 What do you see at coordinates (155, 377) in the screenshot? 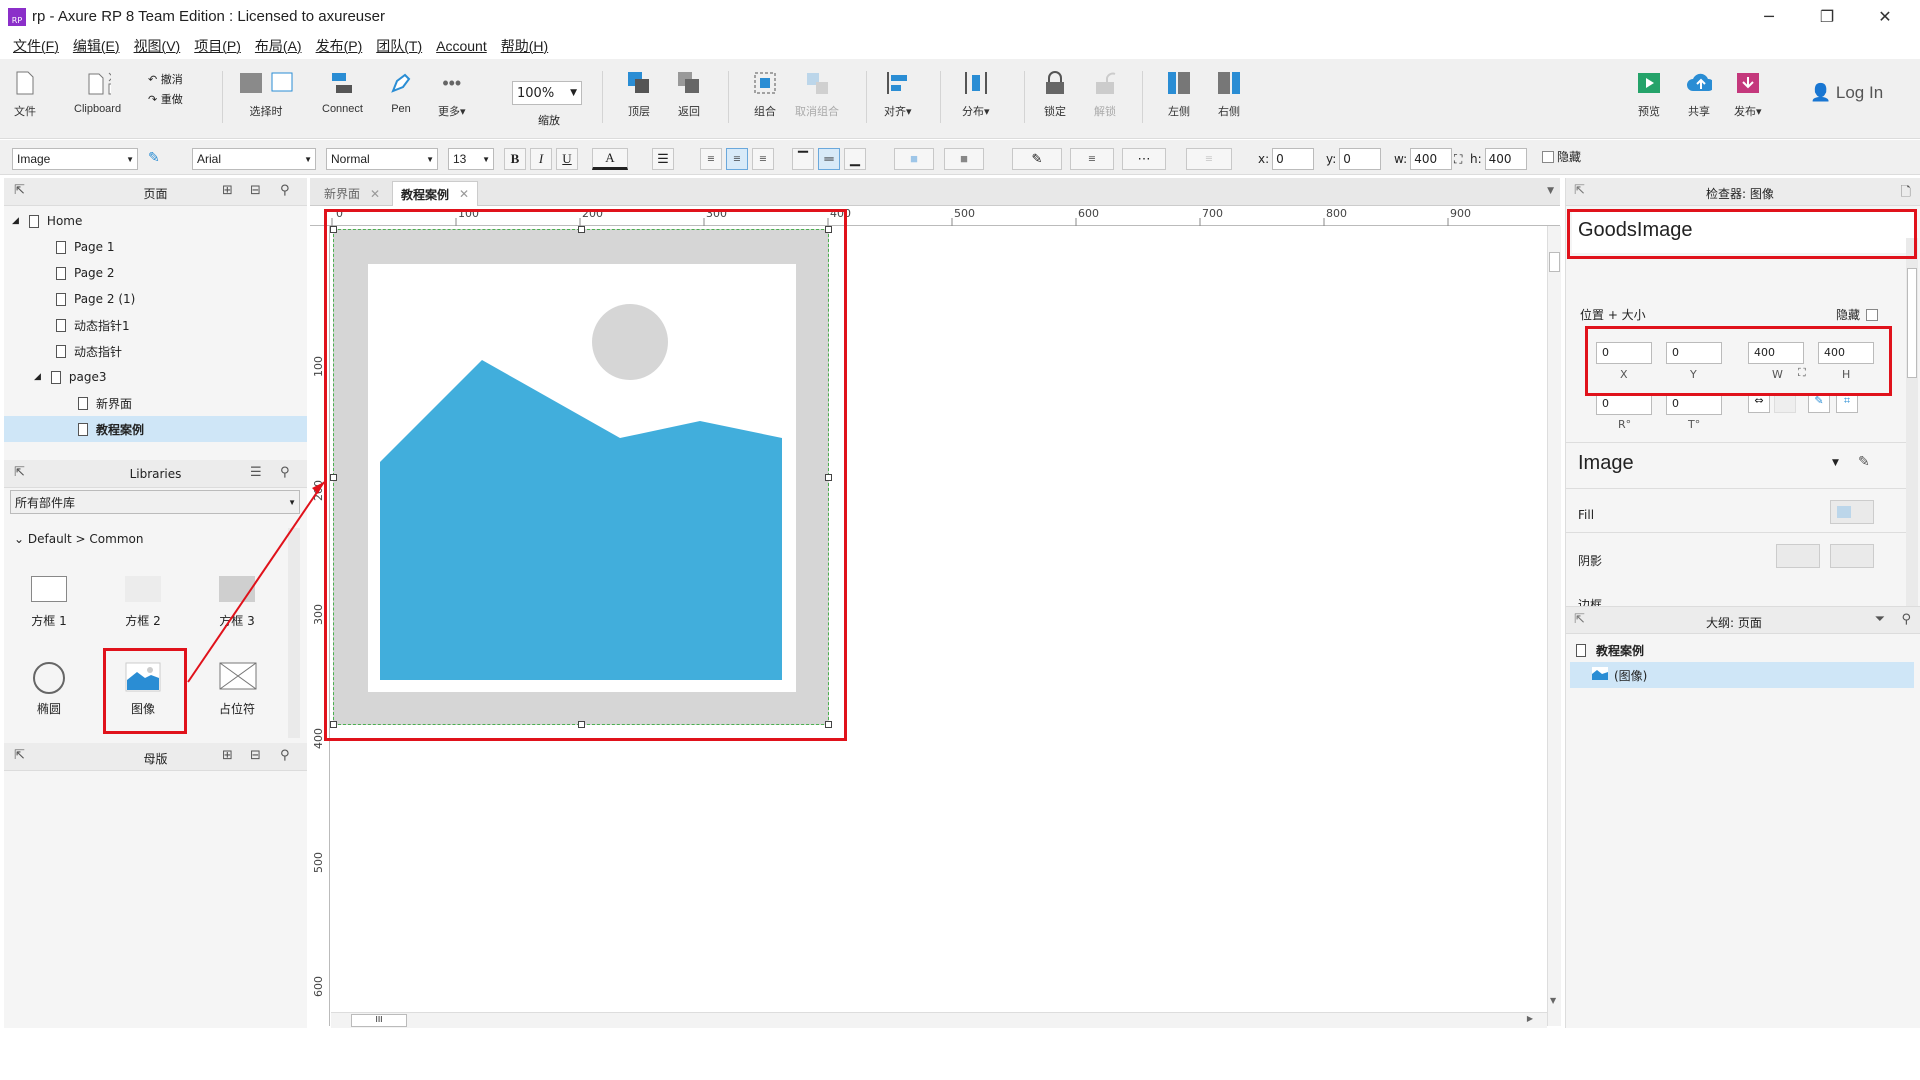
I see `tree-item-page3: ◢ page3` at bounding box center [155, 377].